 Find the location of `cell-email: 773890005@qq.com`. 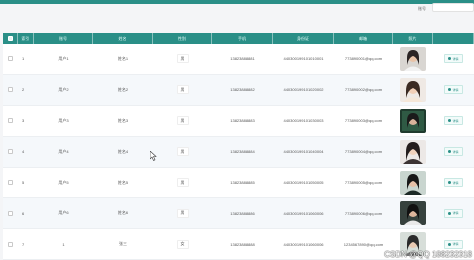

cell-email: 773890005@qq.com is located at coordinates (363, 182).